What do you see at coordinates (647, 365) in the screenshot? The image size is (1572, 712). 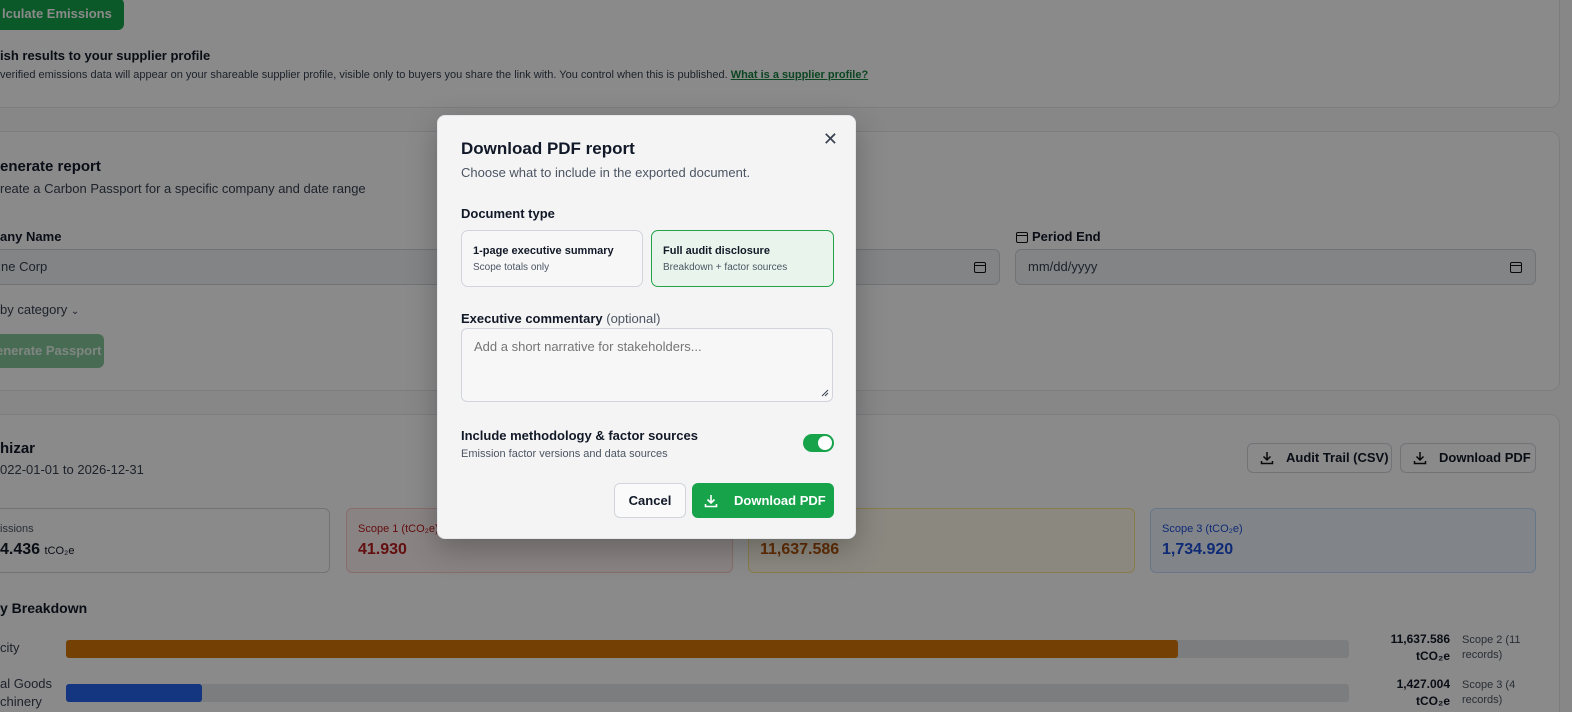 I see `commentary-textarea` at bounding box center [647, 365].